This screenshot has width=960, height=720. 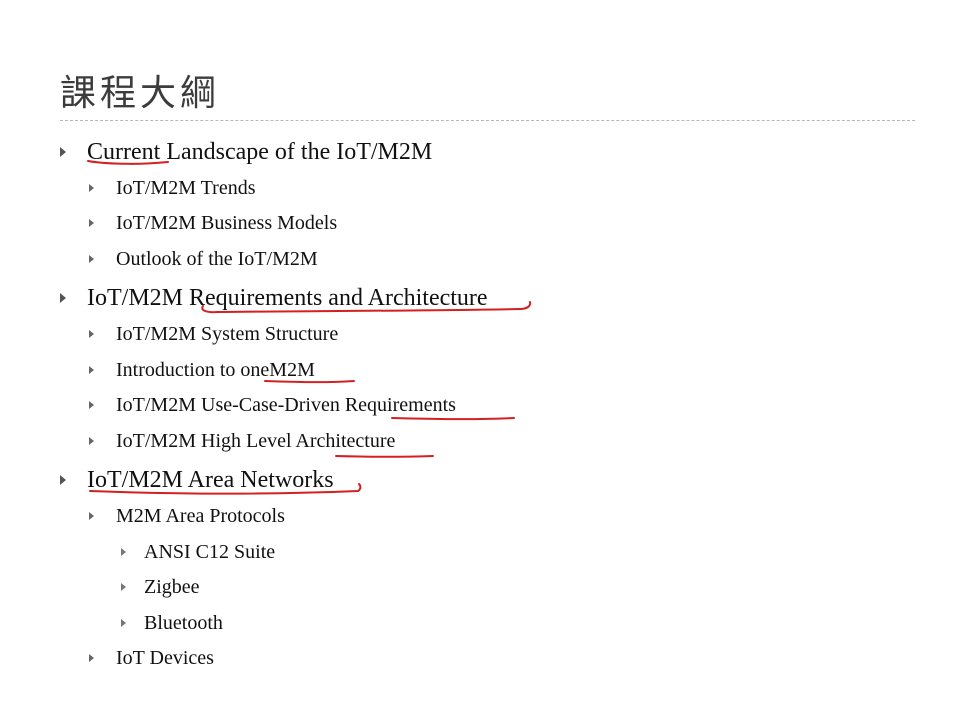 What do you see at coordinates (309, 382) in the screenshot?
I see `underline-onem2m` at bounding box center [309, 382].